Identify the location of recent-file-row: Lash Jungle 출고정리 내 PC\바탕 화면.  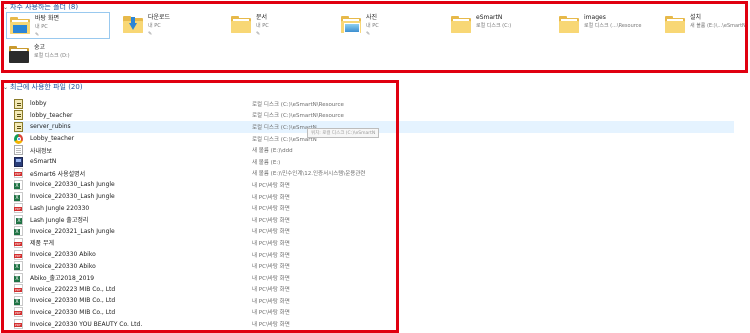
(374, 220).